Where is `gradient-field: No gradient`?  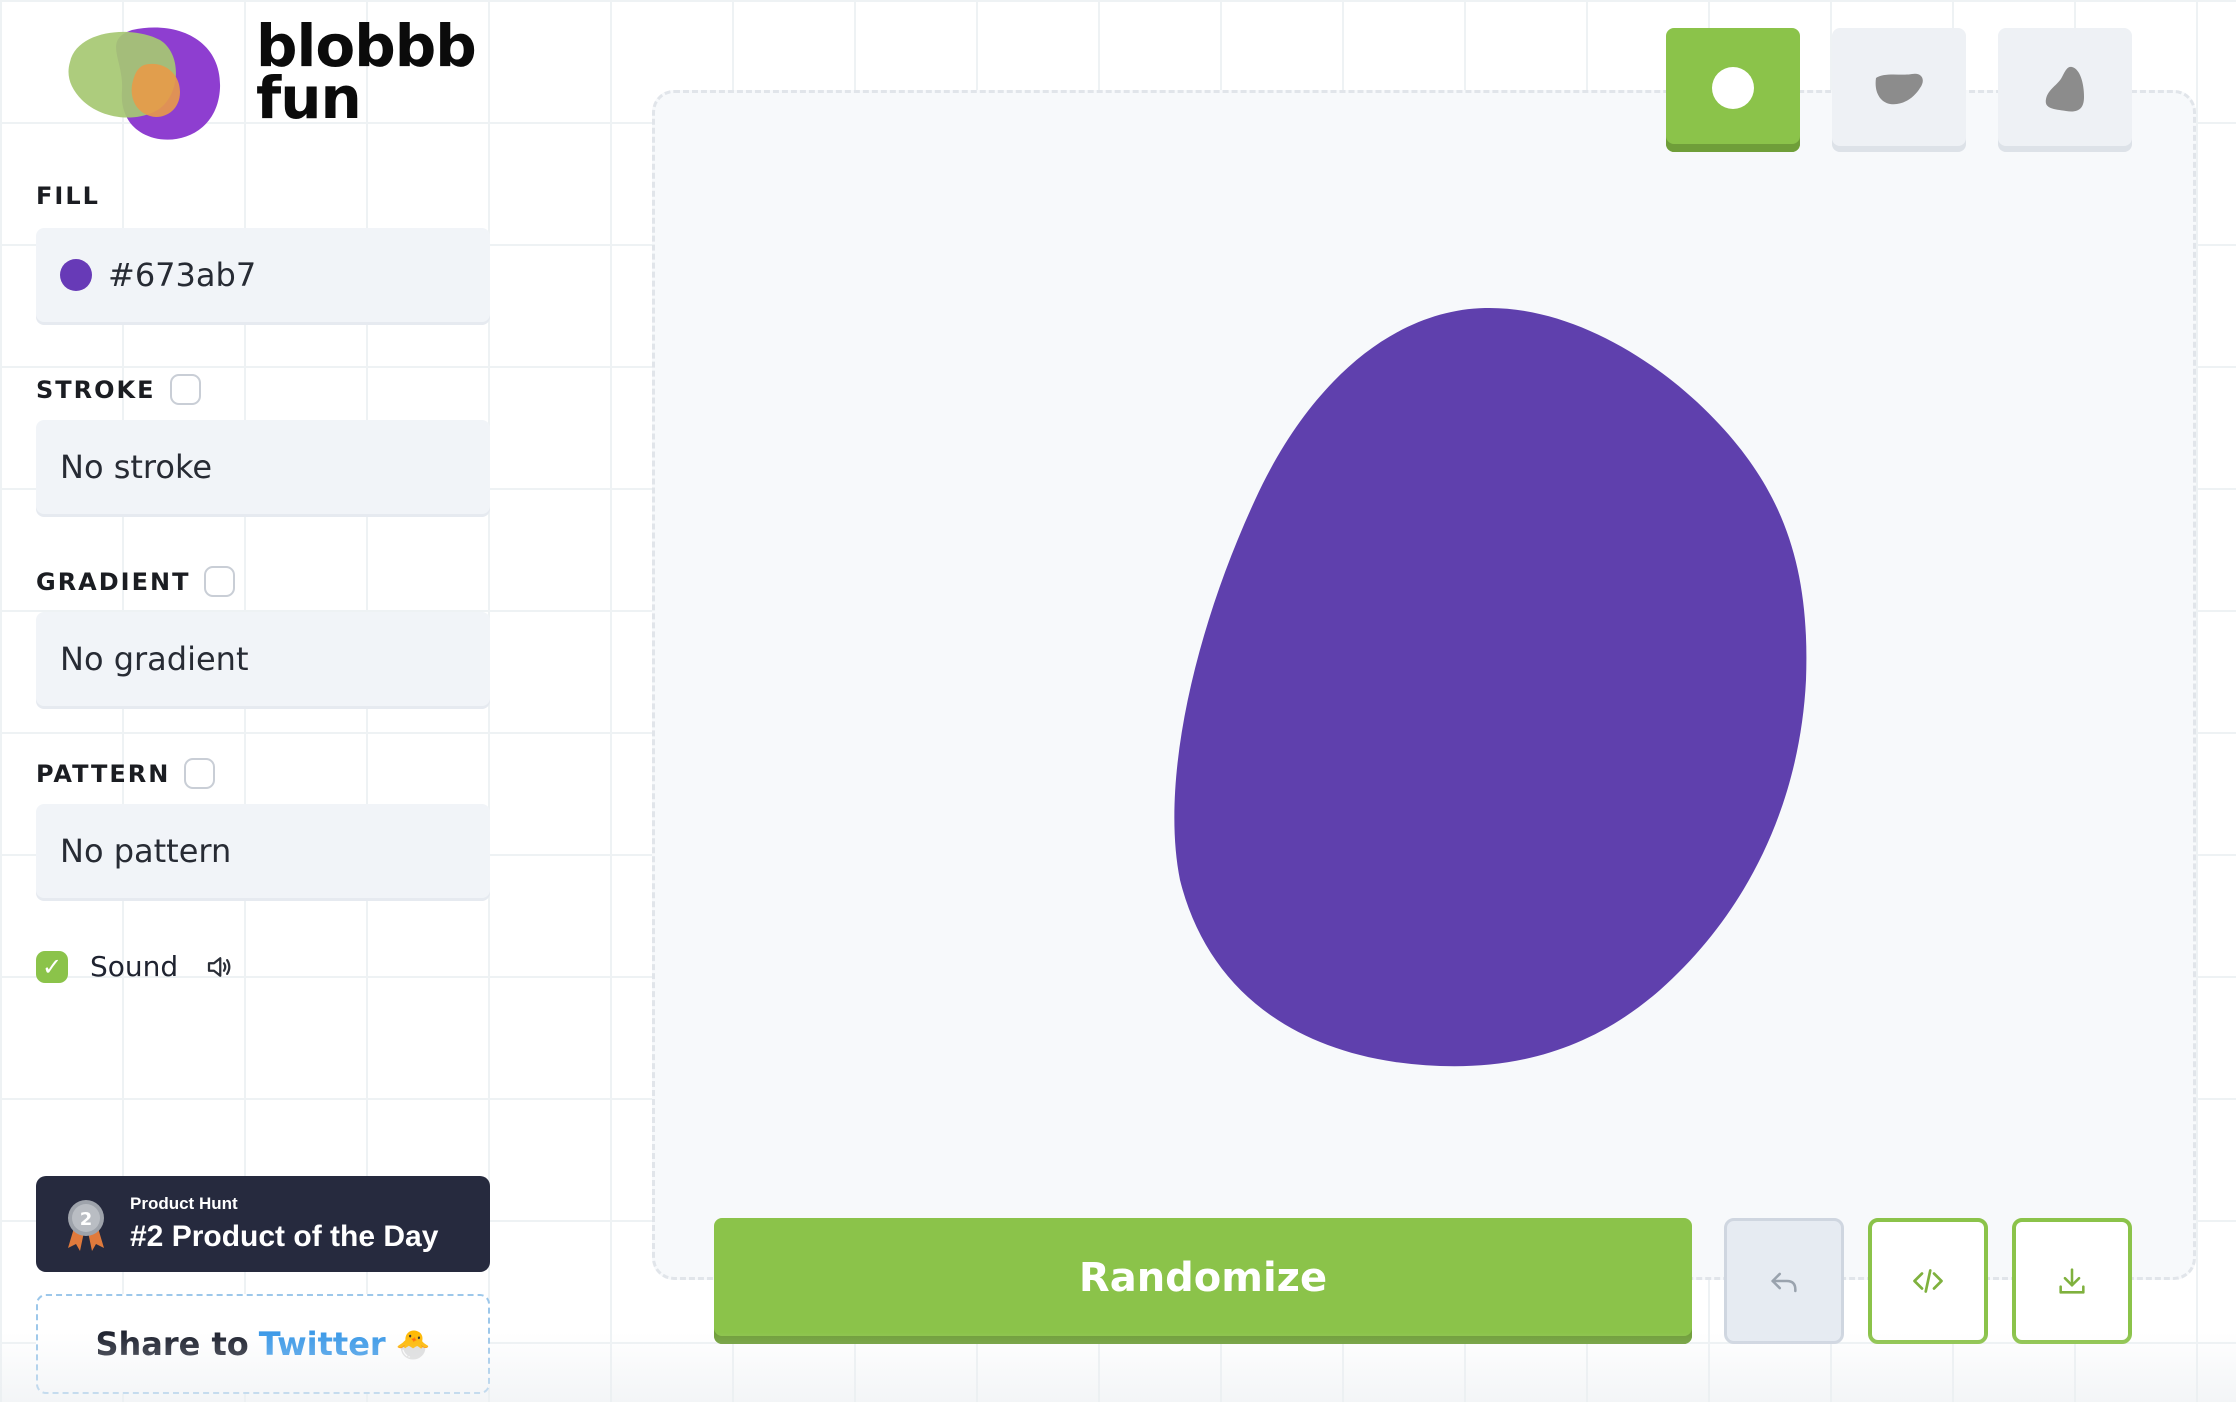 gradient-field: No gradient is located at coordinates (263, 659).